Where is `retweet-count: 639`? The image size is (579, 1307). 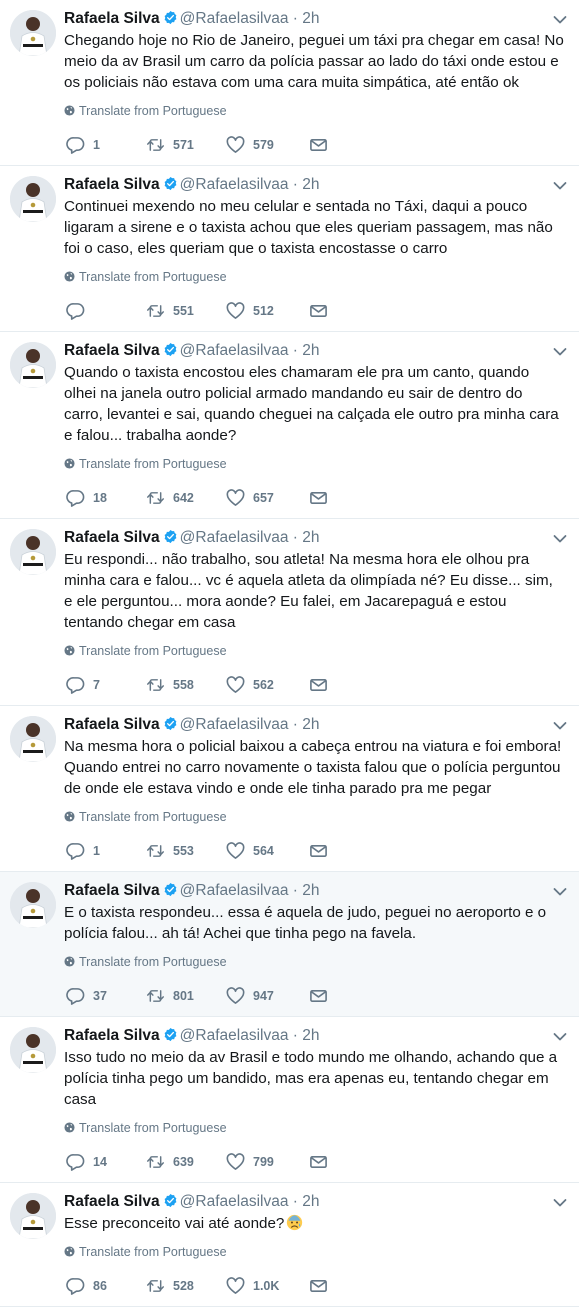
retweet-count: 639 is located at coordinates (183, 1161).